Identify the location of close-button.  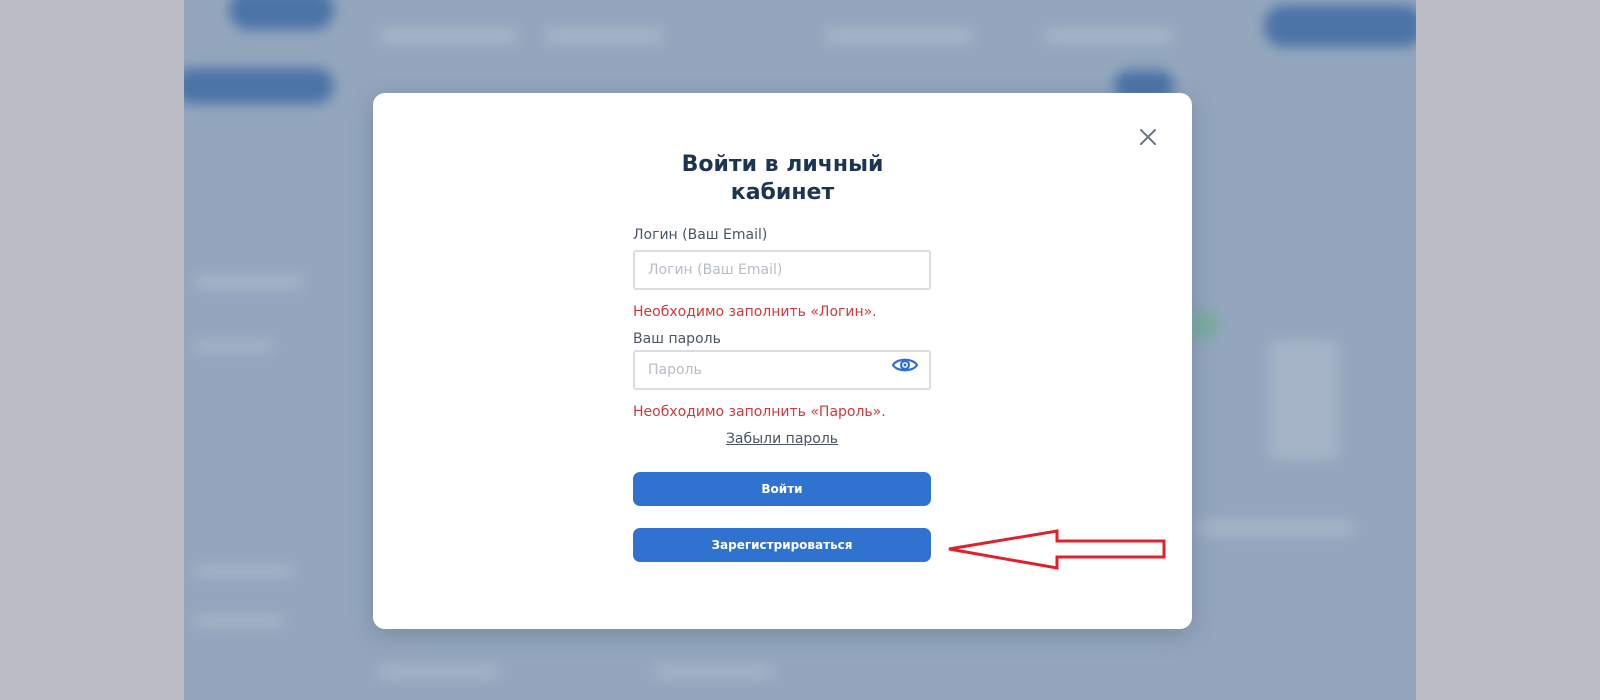
(1148, 137).